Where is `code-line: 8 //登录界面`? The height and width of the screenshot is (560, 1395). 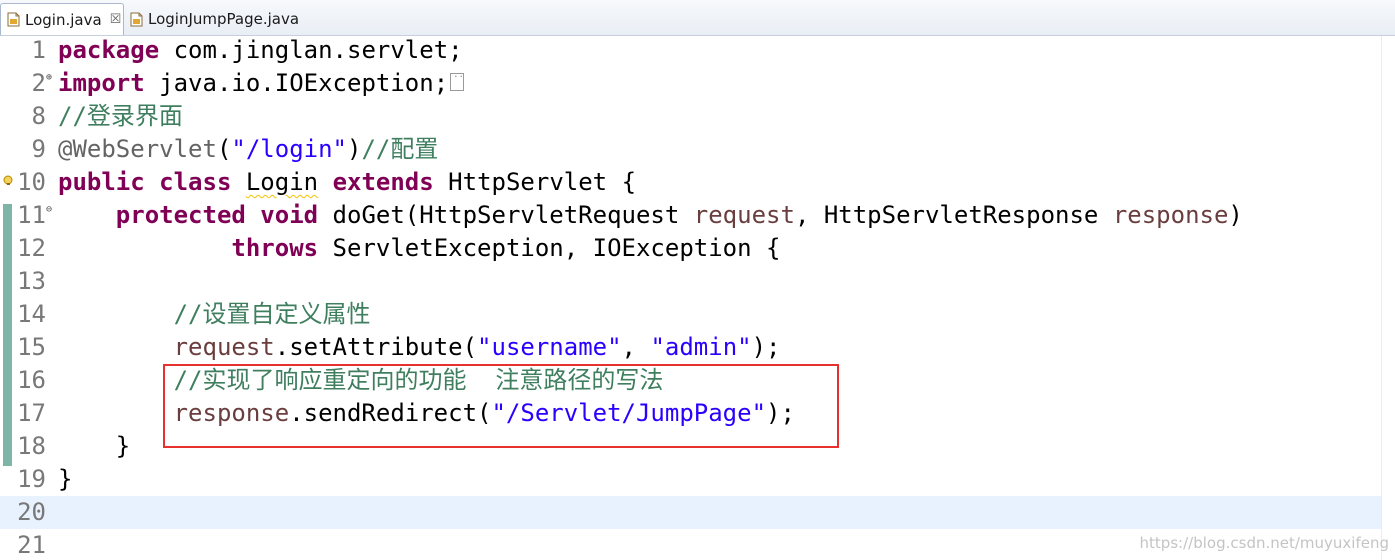
code-line: 8 //登录界面 is located at coordinates (697, 116).